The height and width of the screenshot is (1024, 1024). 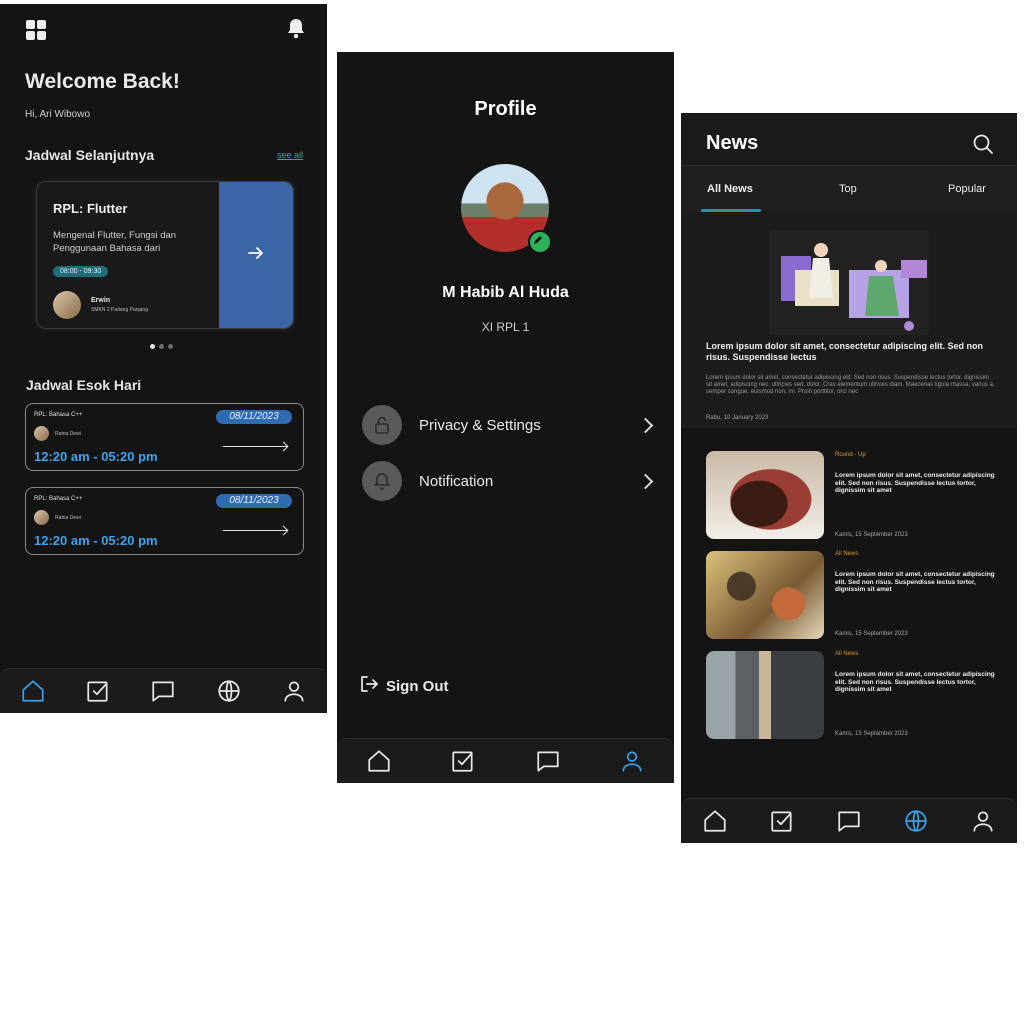 I want to click on menu-item-notification: Notification, so click(x=510, y=481).